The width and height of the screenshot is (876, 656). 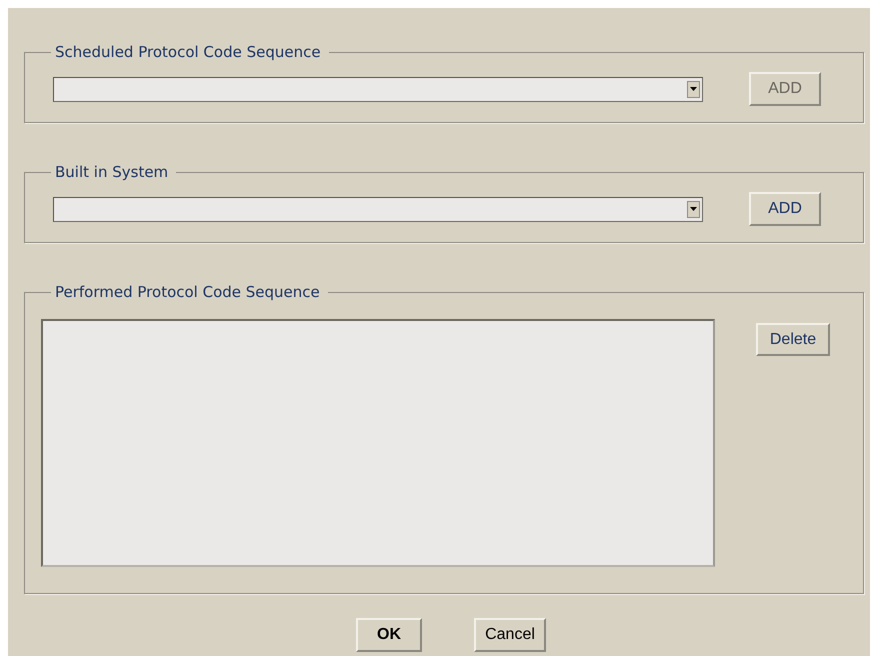 I want to click on group-title: Performed Protocol Code Sequence, so click(x=189, y=292).